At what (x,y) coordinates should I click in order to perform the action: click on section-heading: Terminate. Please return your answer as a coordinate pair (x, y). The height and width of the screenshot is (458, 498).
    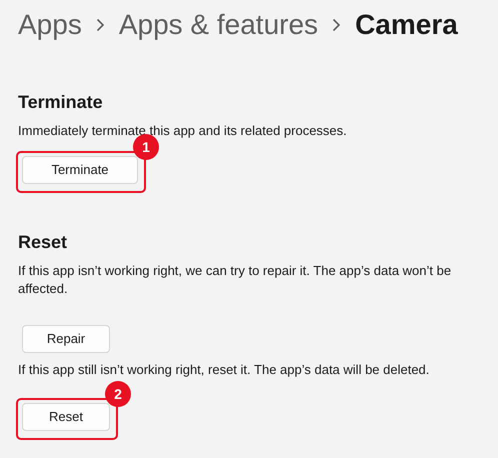
    Looking at the image, I should click on (61, 102).